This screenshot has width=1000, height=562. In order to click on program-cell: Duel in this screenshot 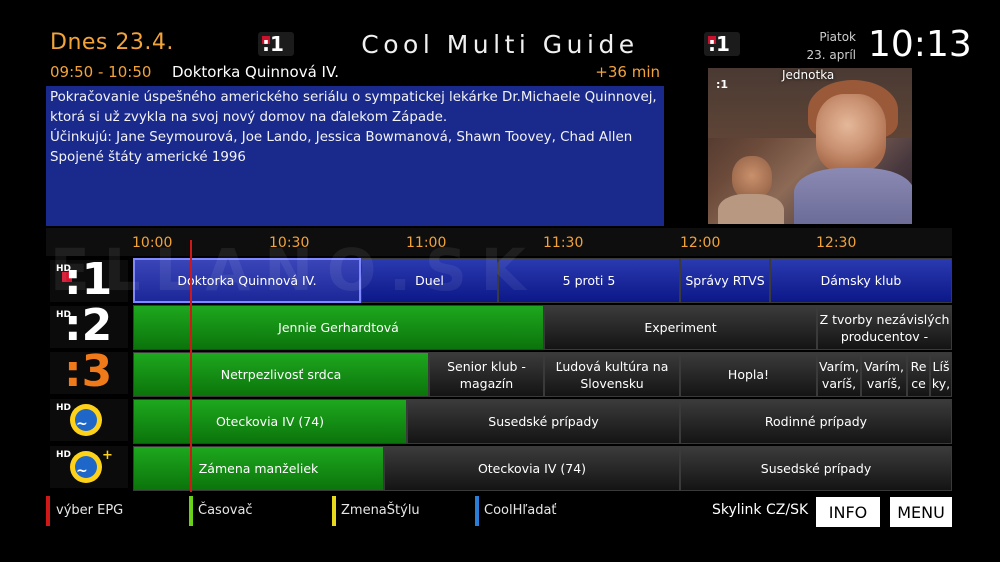, I will do `click(429, 280)`.